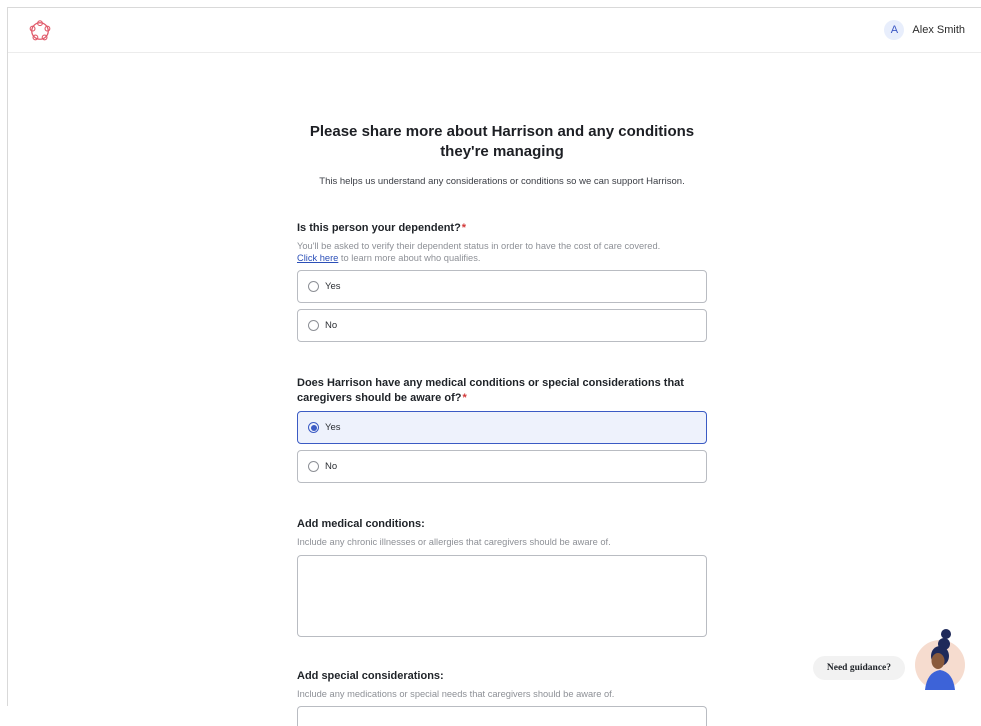 The image size is (981, 726). I want to click on guide-person-icon, so click(940, 659).